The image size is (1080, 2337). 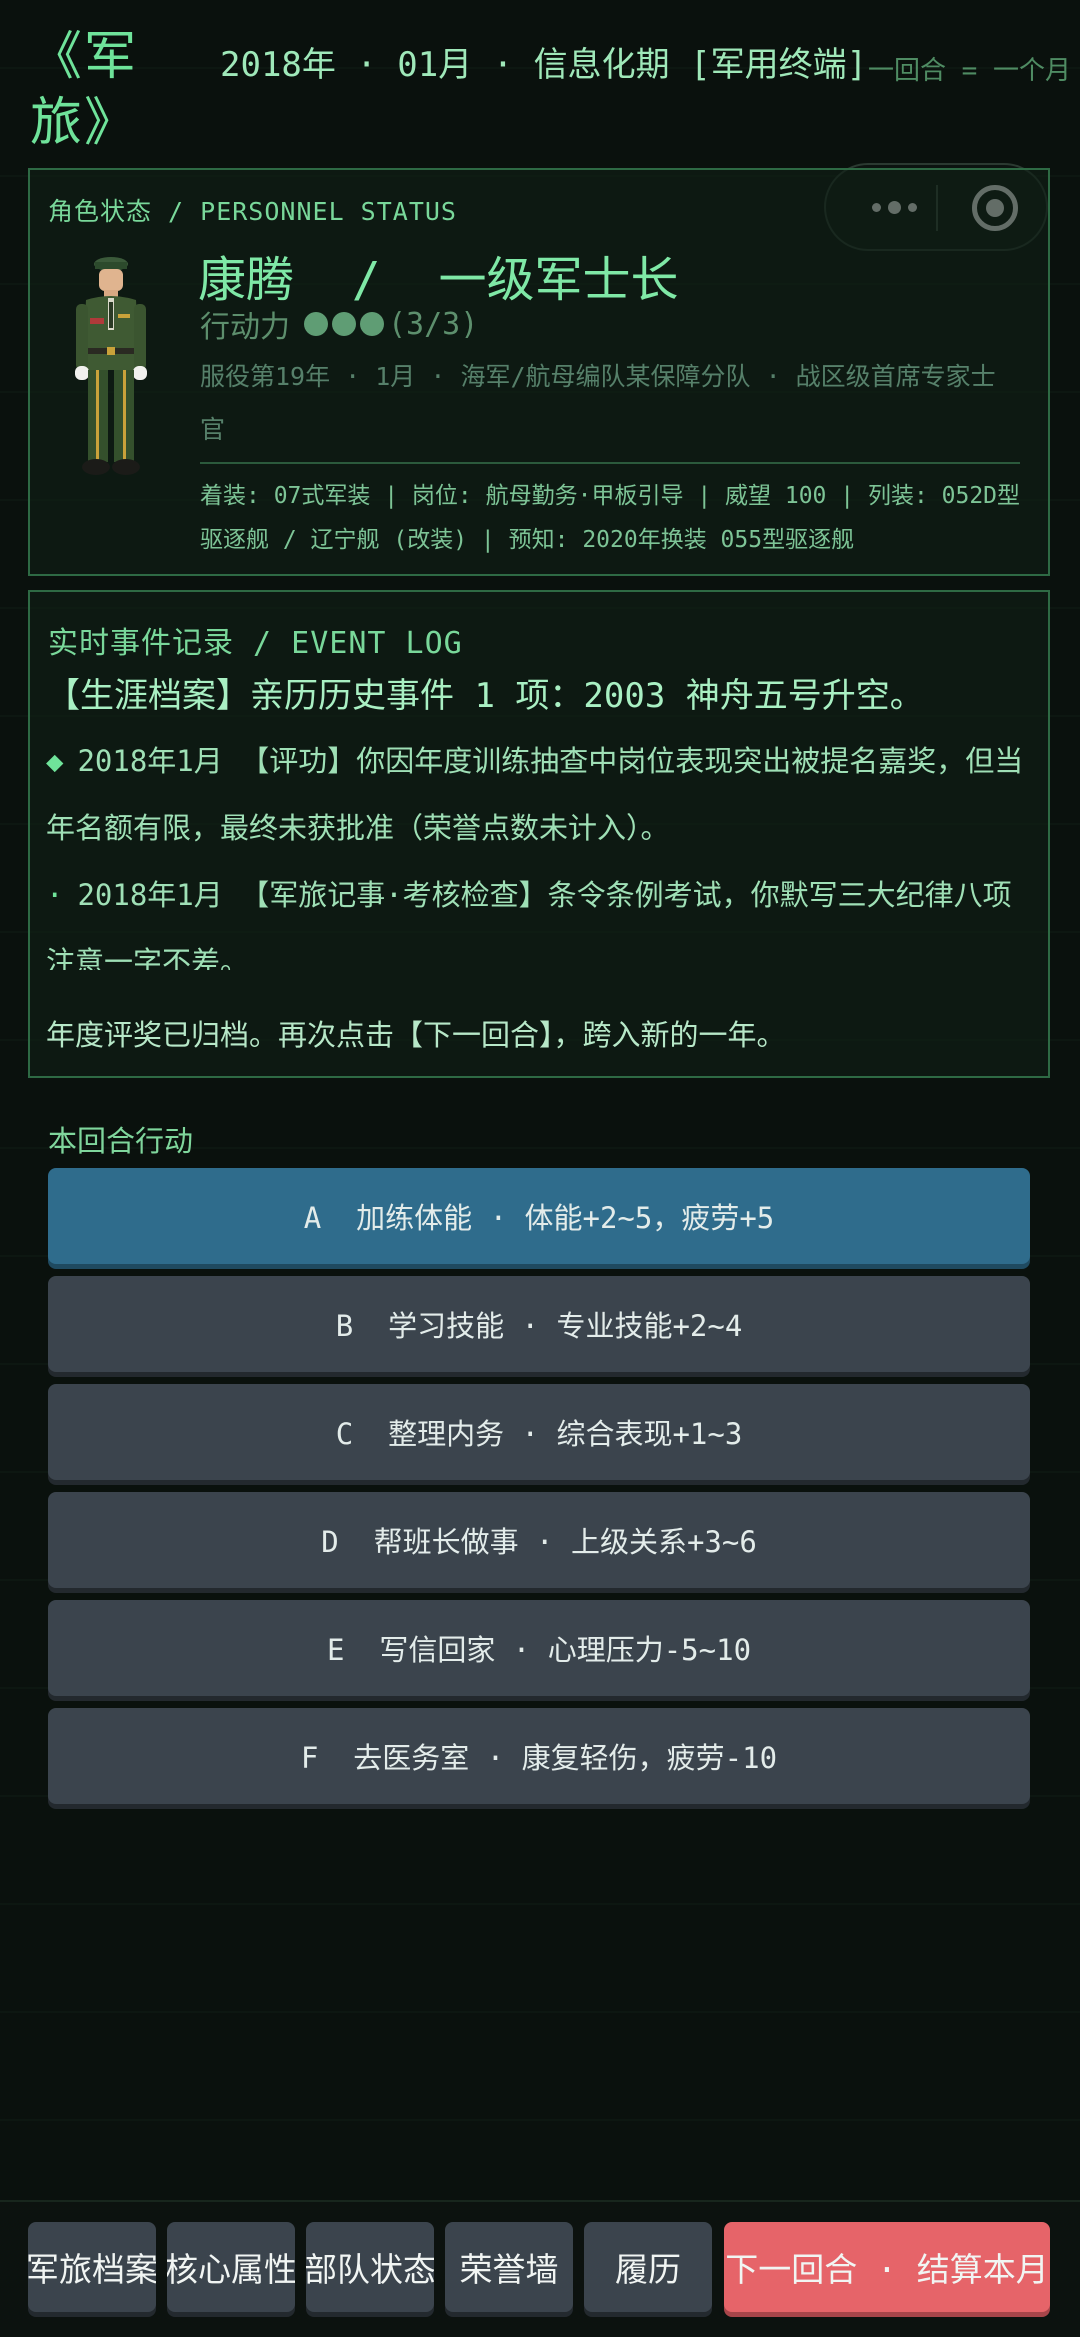 What do you see at coordinates (539, 1756) in the screenshot?
I see `action-button-f: F 去医务室 · 康复轻伤，疲劳-10` at bounding box center [539, 1756].